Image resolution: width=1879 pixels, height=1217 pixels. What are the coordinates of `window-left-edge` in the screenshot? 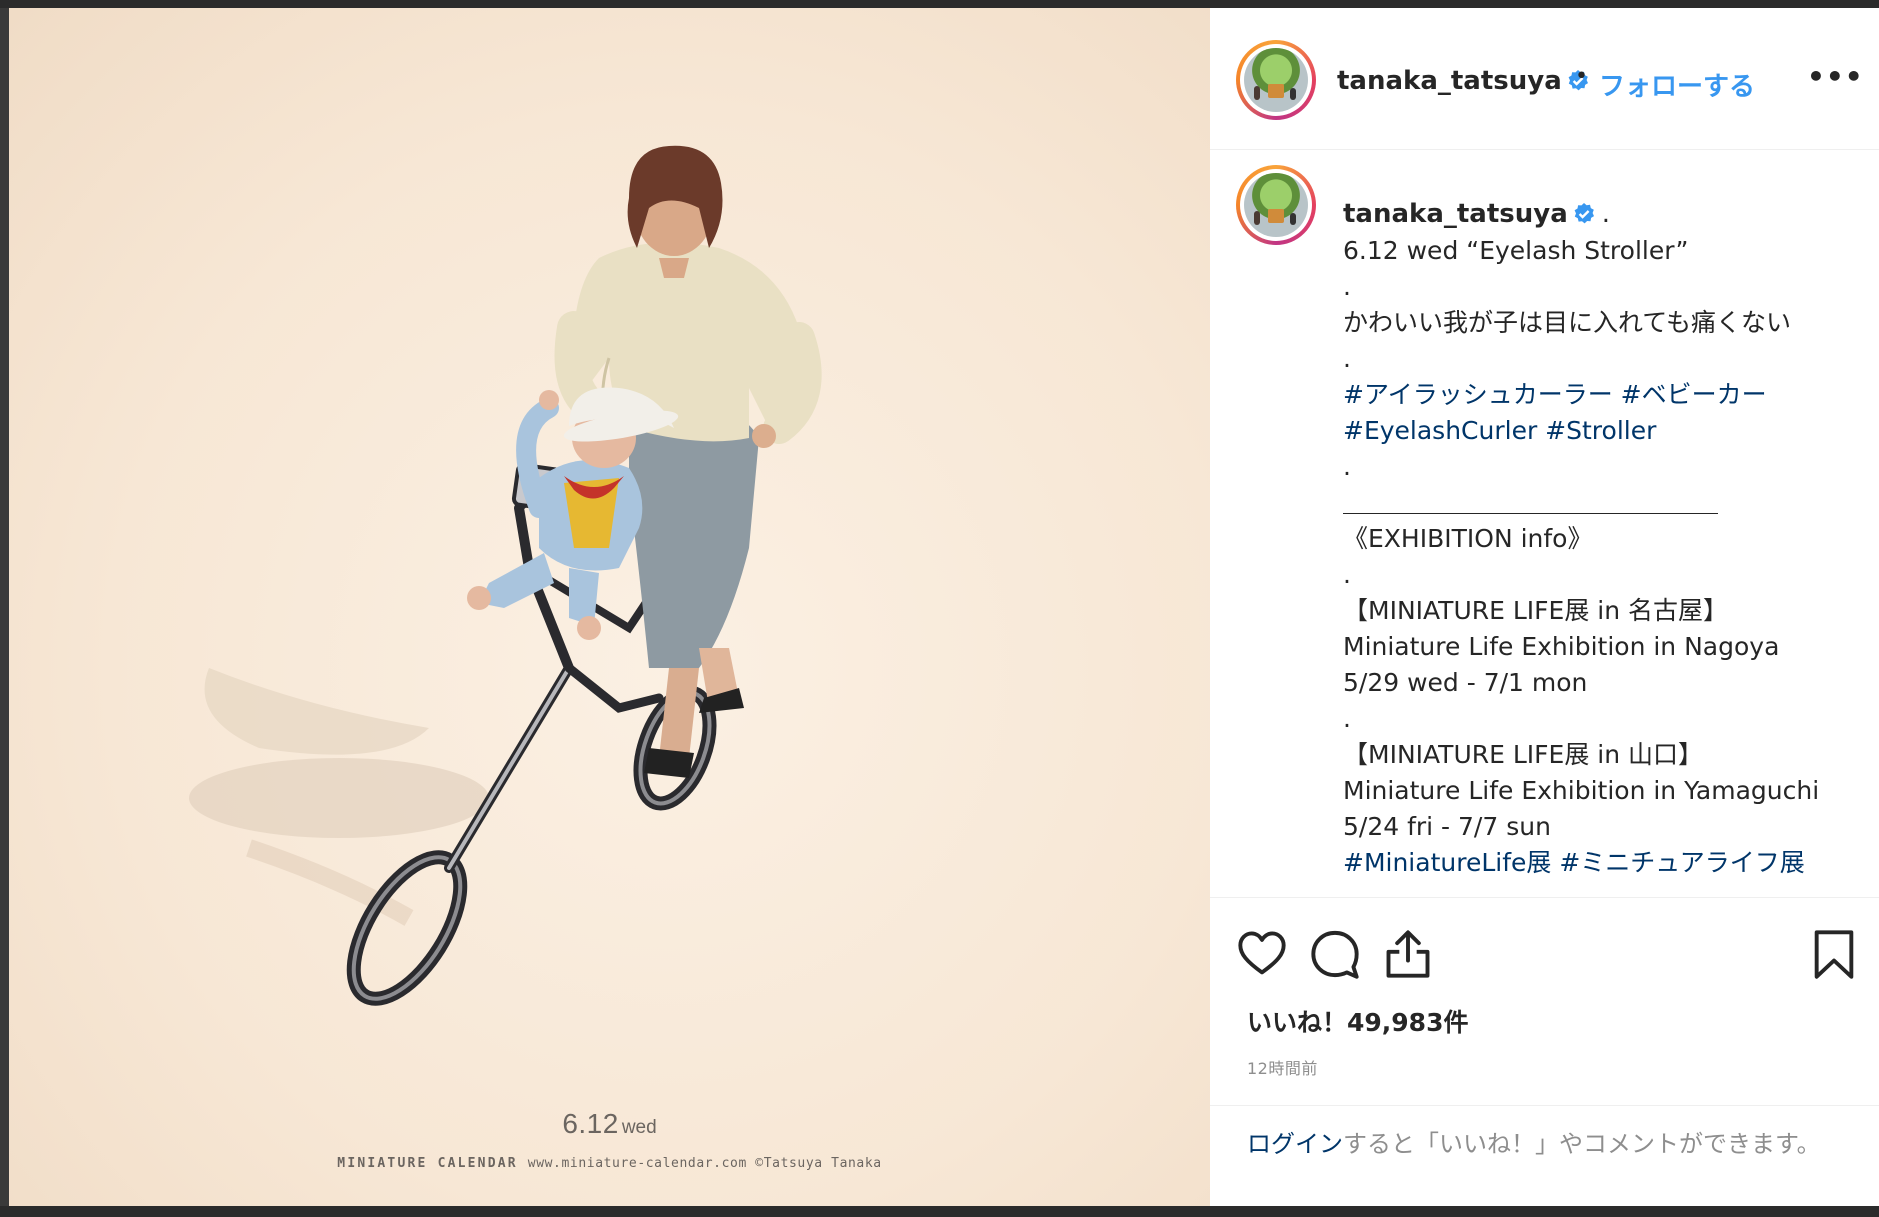 It's located at (4, 612).